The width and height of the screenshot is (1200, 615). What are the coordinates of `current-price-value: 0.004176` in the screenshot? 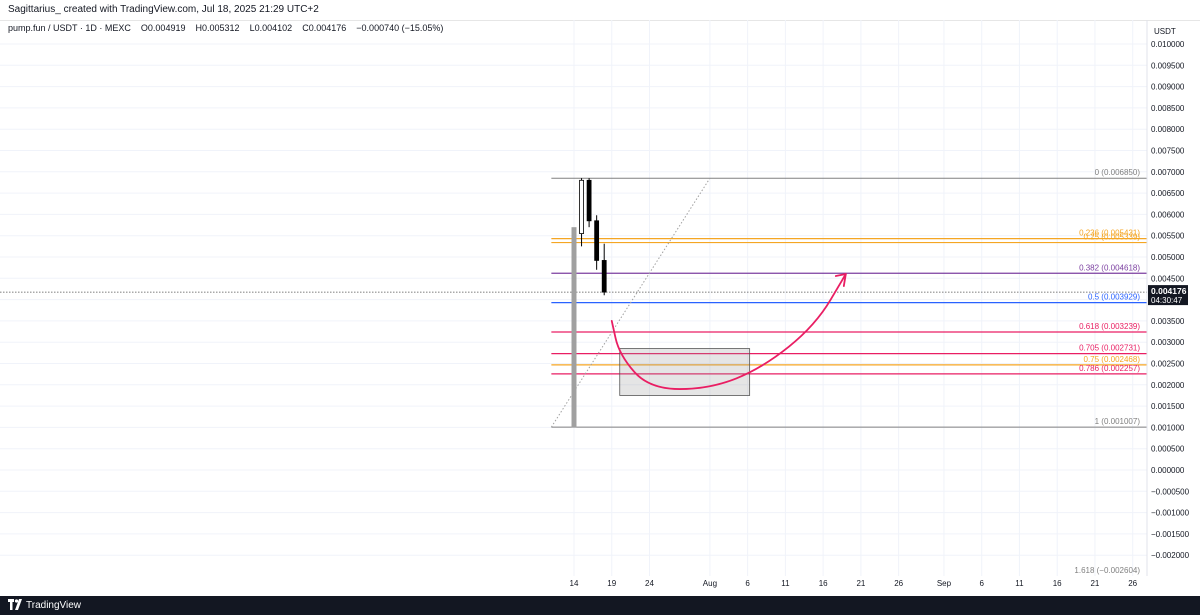 It's located at (1169, 291).